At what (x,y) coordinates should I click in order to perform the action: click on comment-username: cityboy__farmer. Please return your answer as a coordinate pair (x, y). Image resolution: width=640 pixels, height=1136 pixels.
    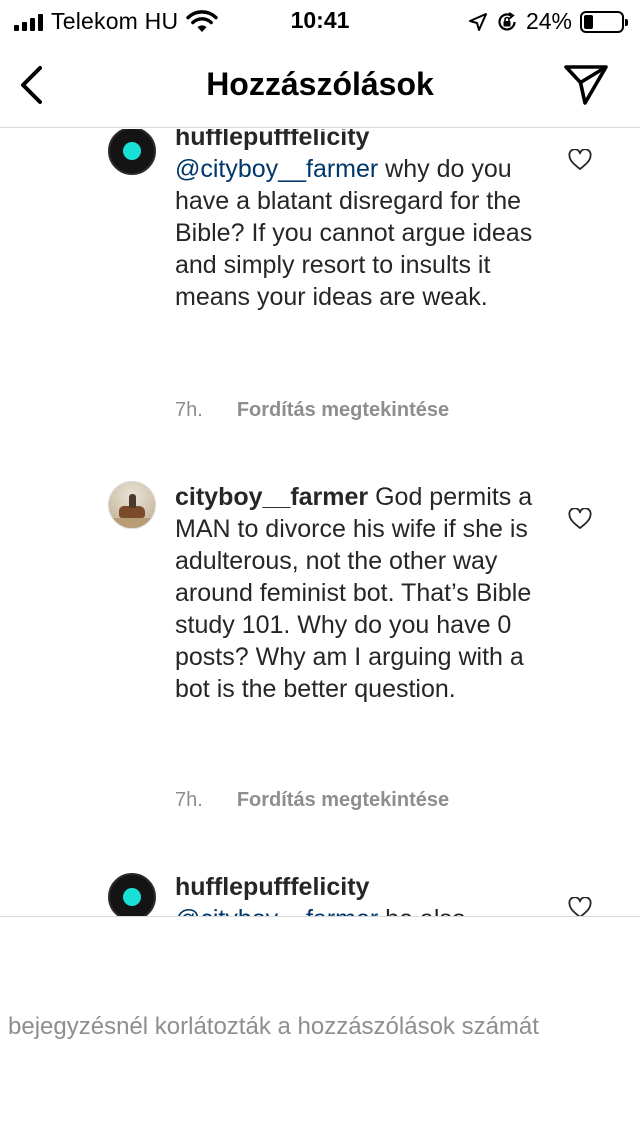
    Looking at the image, I should click on (271, 497).